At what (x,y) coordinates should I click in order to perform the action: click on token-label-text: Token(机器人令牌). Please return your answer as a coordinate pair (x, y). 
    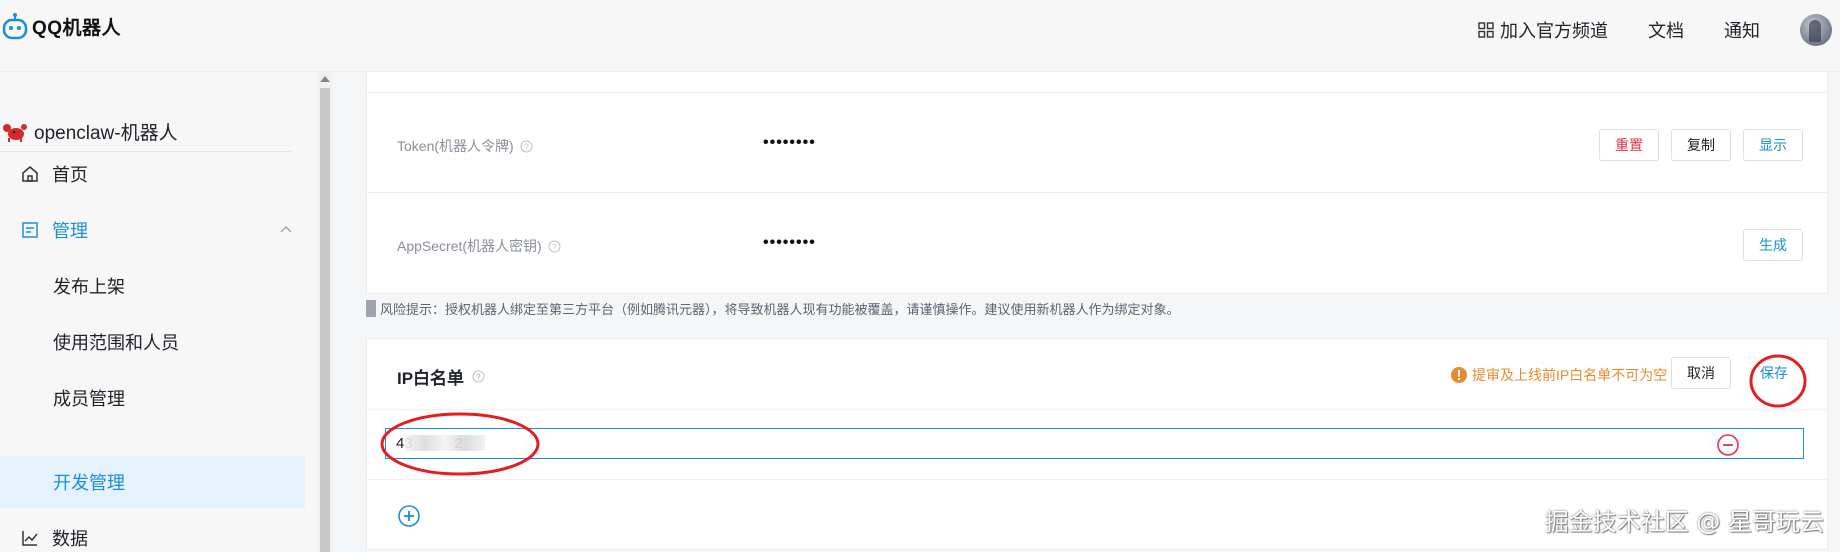
    Looking at the image, I should click on (455, 146).